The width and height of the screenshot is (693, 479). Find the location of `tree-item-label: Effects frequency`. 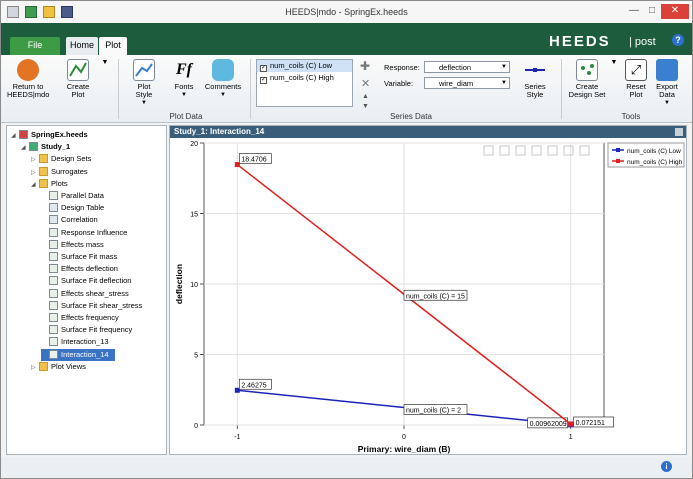

tree-item-label: Effects frequency is located at coordinates (90, 317).